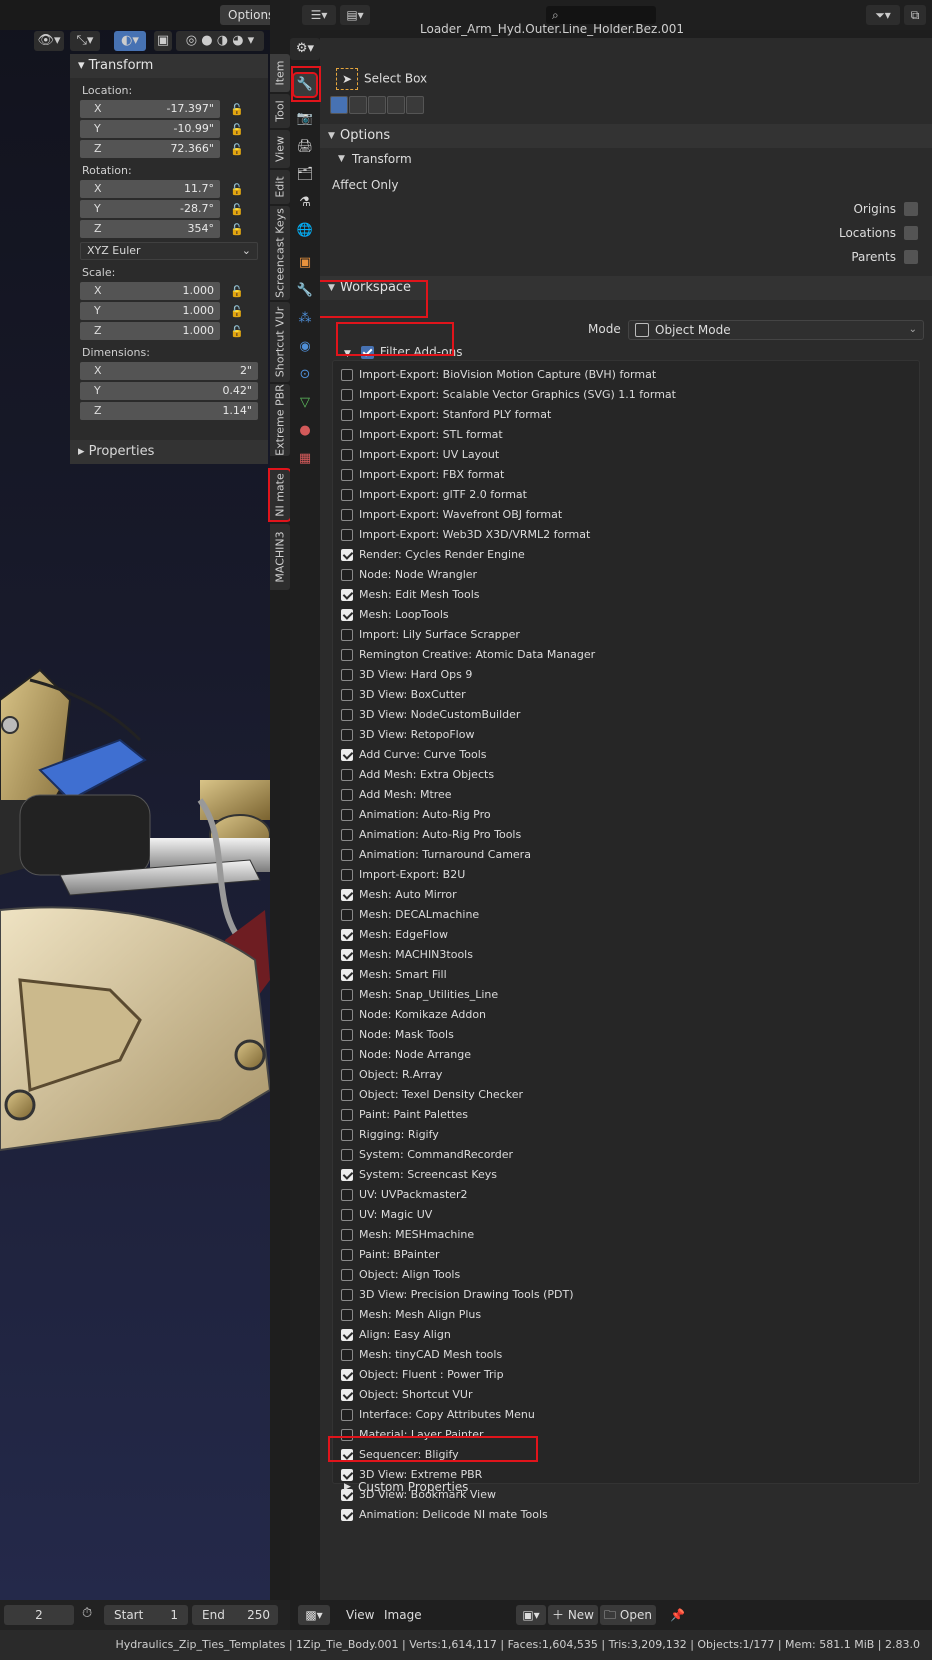  Describe the element at coordinates (626, 1335) in the screenshot. I see `addon-list-item: Align: Easy Align` at that location.